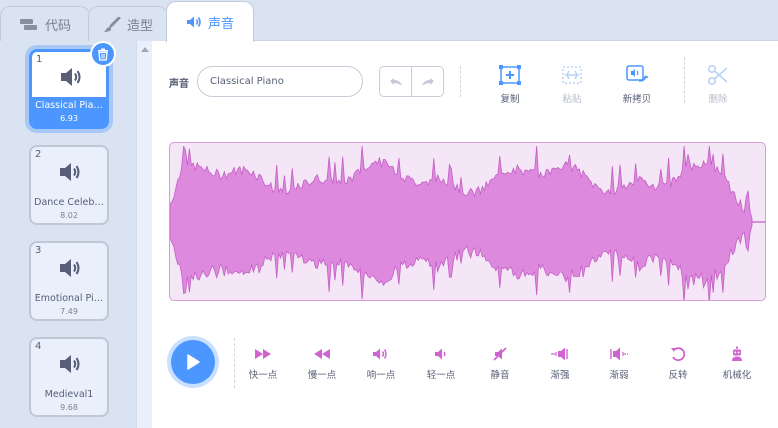 The image size is (778, 428). What do you see at coordinates (737, 363) in the screenshot?
I see `effect-robot-button: 机械化` at bounding box center [737, 363].